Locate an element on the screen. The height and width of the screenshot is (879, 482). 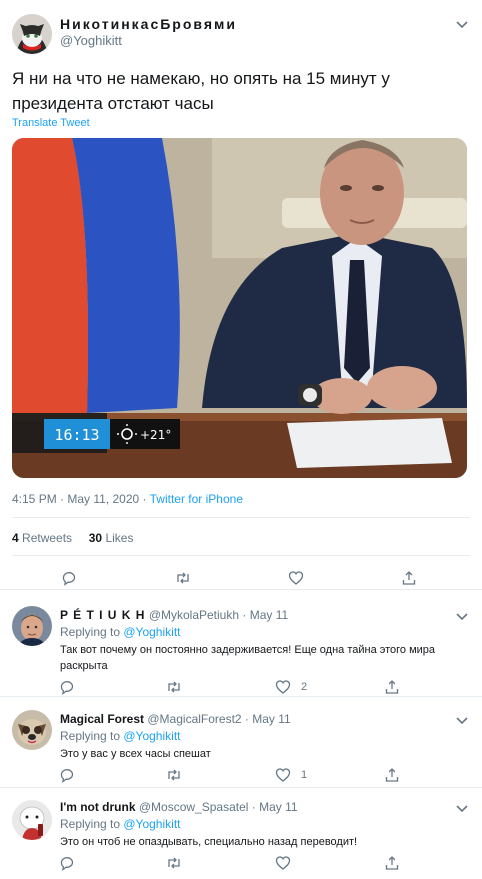
reply-header: P É T I U K H @MykolaPetiukh · May 11 is located at coordinates (174, 615).